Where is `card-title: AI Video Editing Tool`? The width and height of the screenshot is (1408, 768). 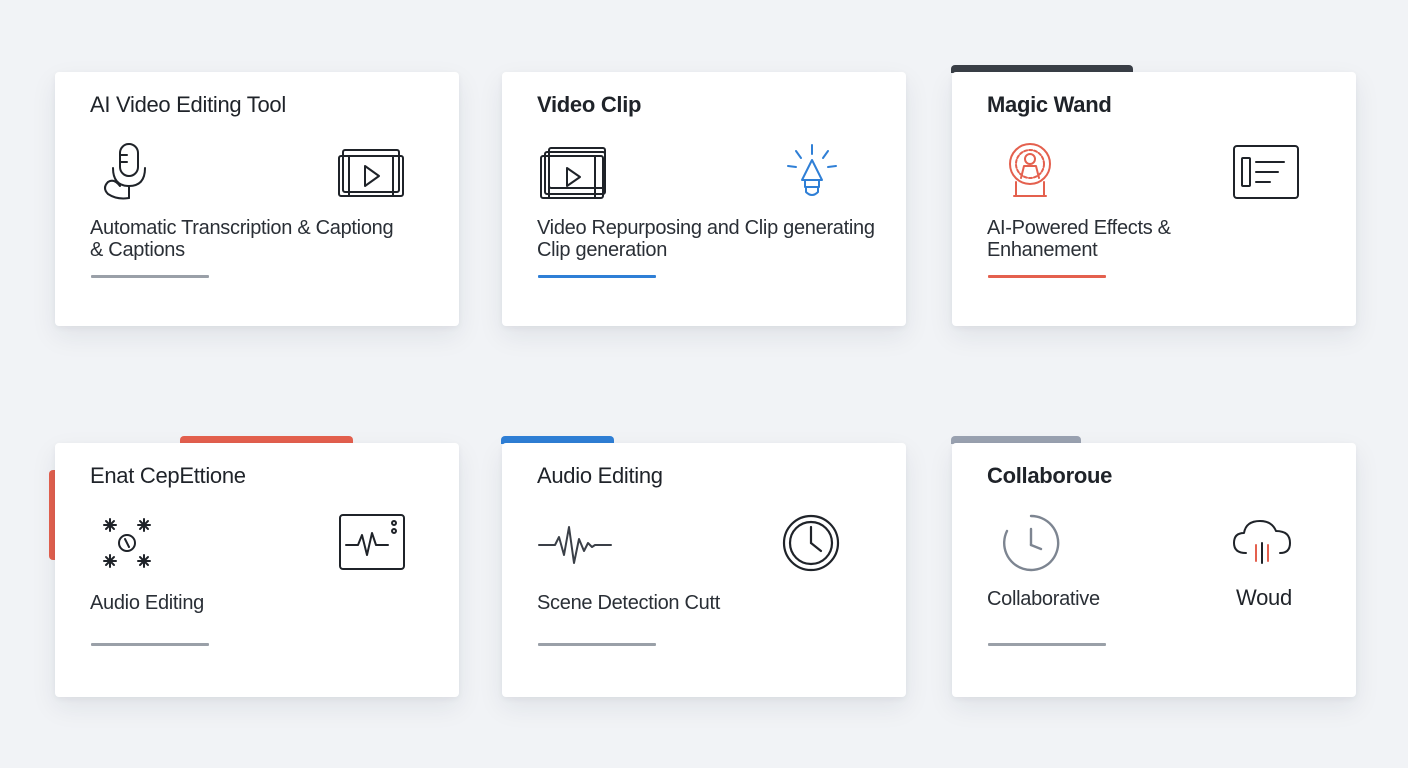
card-title: AI Video Editing Tool is located at coordinates (188, 104).